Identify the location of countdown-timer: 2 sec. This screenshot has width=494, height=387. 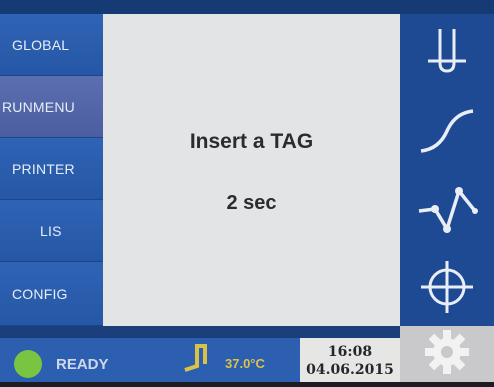
(251, 203).